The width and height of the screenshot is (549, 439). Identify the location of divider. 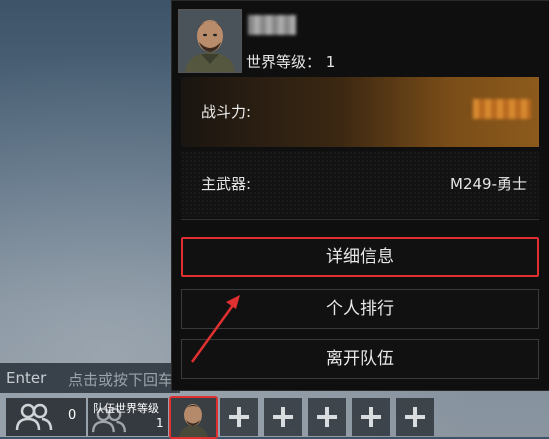
(360, 219).